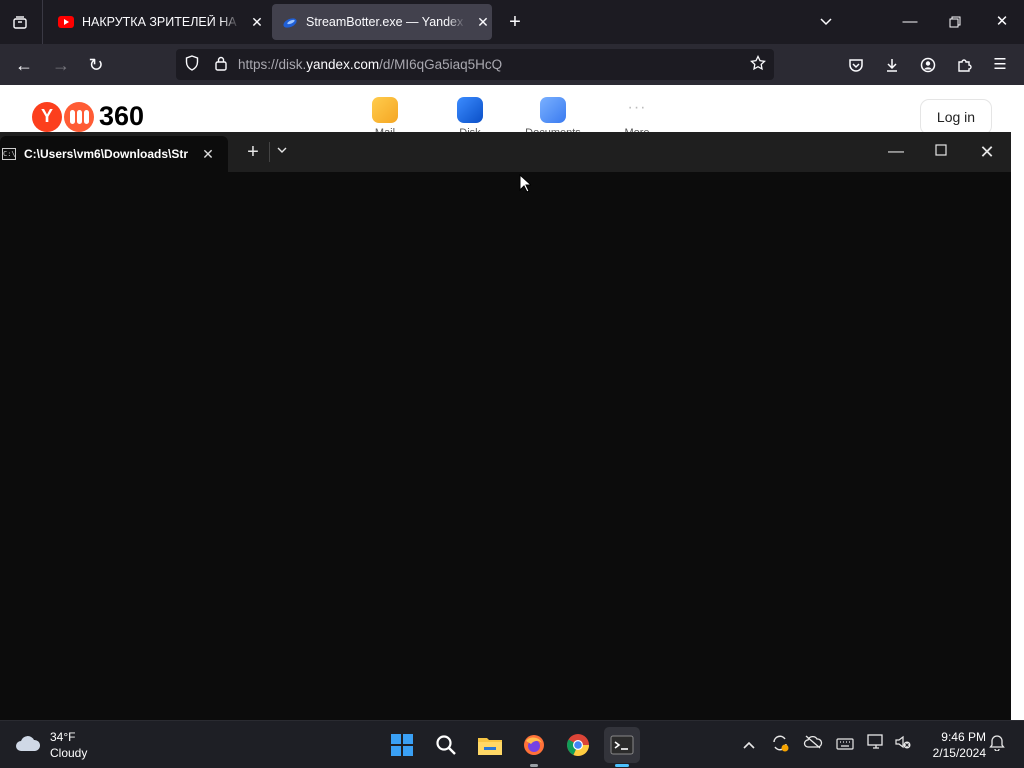 This screenshot has width=1024, height=768. Describe the element at coordinates (221, 65) in the screenshot. I see `lock-icon` at that location.